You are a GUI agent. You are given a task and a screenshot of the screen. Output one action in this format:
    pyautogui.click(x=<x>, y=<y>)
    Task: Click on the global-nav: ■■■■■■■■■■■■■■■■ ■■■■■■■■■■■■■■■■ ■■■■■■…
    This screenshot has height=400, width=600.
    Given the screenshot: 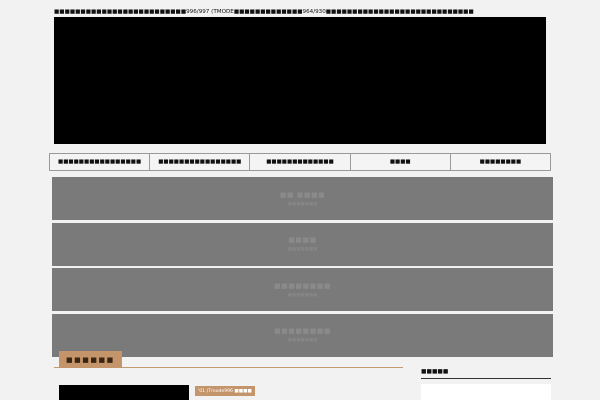 What is the action you would take?
    pyautogui.click(x=300, y=162)
    